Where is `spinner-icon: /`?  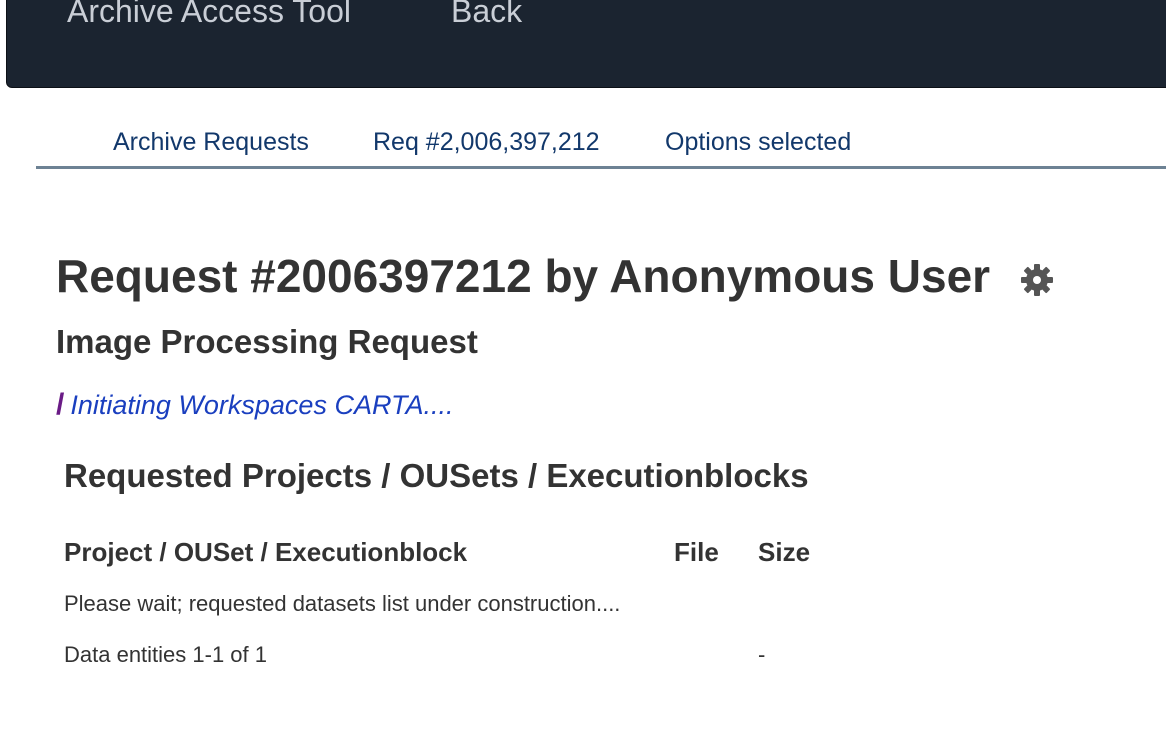
spinner-icon: / is located at coordinates (60, 404).